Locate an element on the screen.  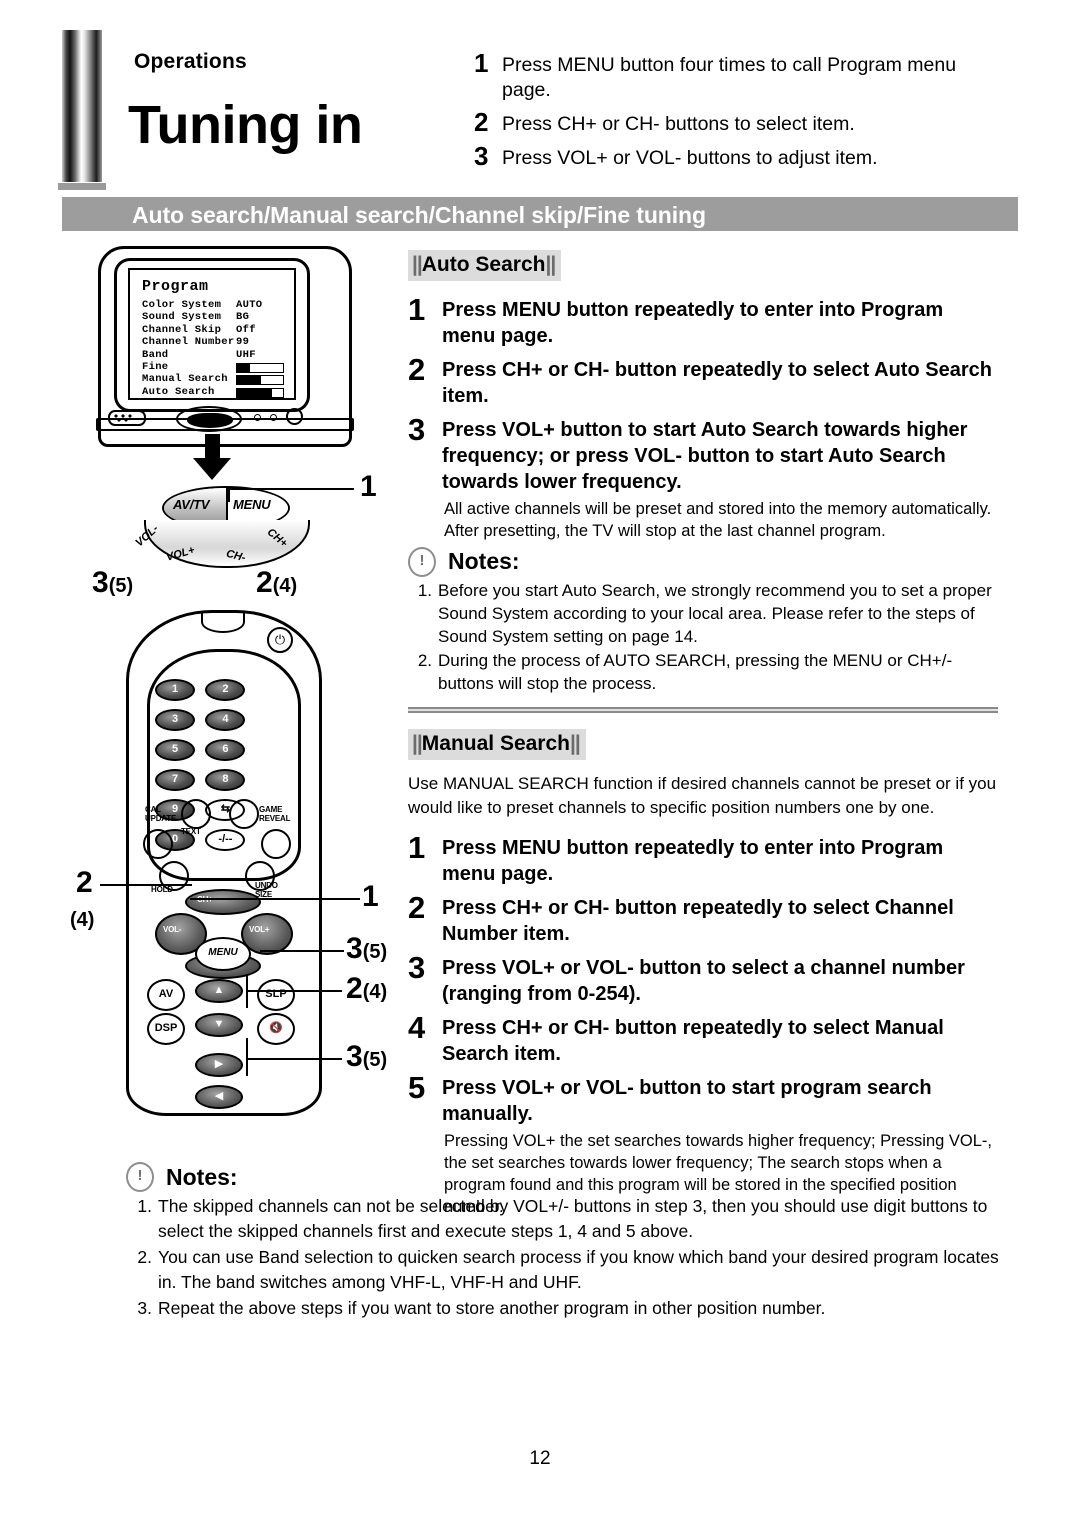
bottom-notes-header: ! Notes: is located at coordinates (566, 1177).